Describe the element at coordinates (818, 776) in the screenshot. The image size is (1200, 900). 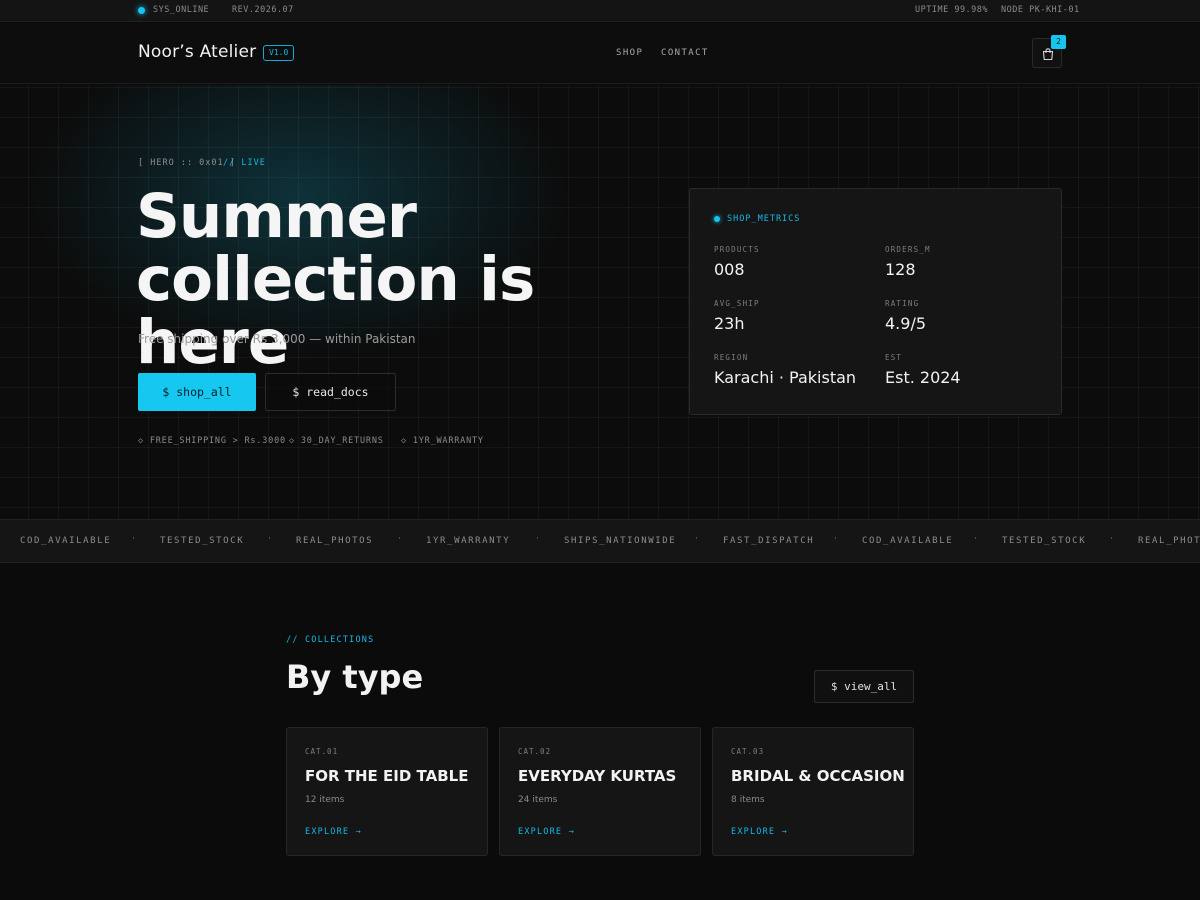
I see `card-title: BRIDAL & OCCASION` at that location.